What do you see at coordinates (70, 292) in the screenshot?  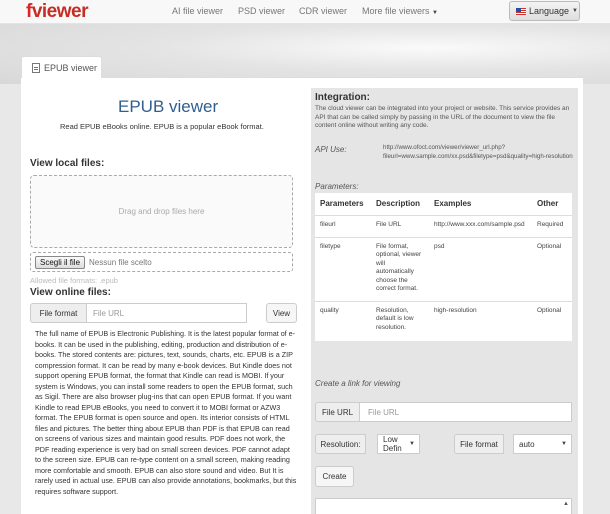 I see `online-files-heading: View online files:` at bounding box center [70, 292].